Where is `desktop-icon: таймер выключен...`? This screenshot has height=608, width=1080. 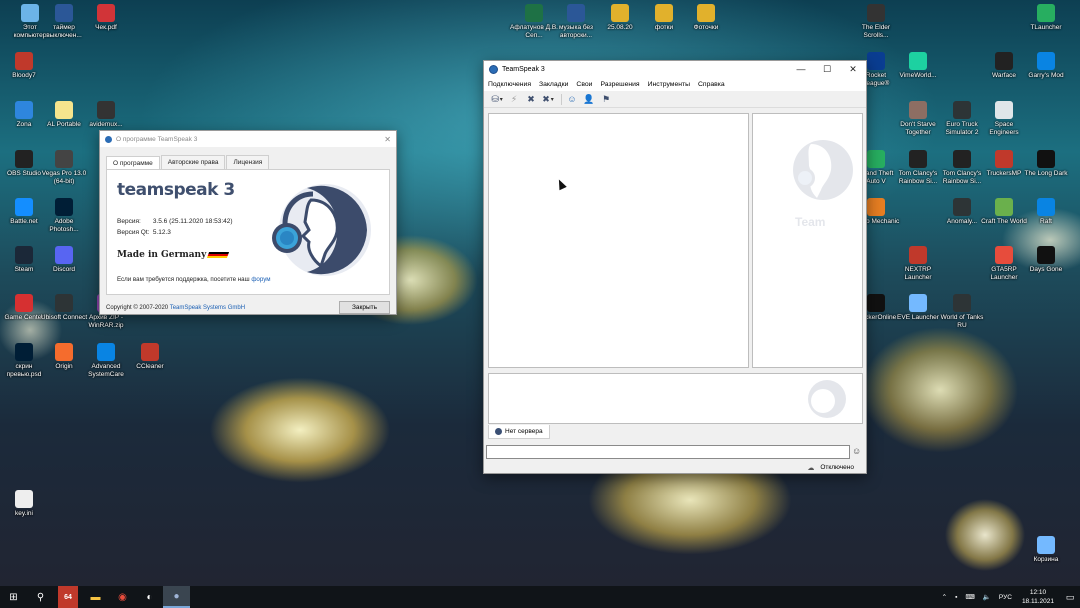 desktop-icon: таймер выключен... is located at coordinates (64, 22).